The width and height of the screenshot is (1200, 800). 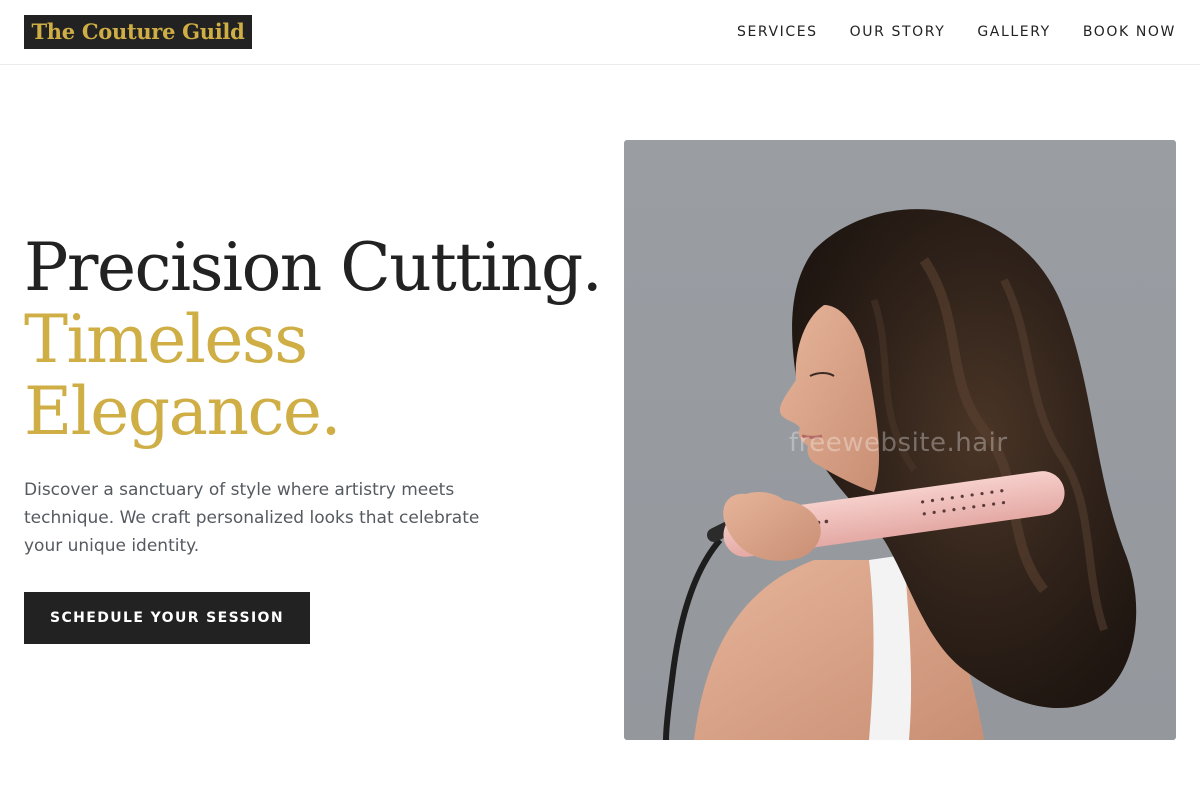 What do you see at coordinates (182, 375) in the screenshot?
I see `hero-title-accent: Timeless Elegance.` at bounding box center [182, 375].